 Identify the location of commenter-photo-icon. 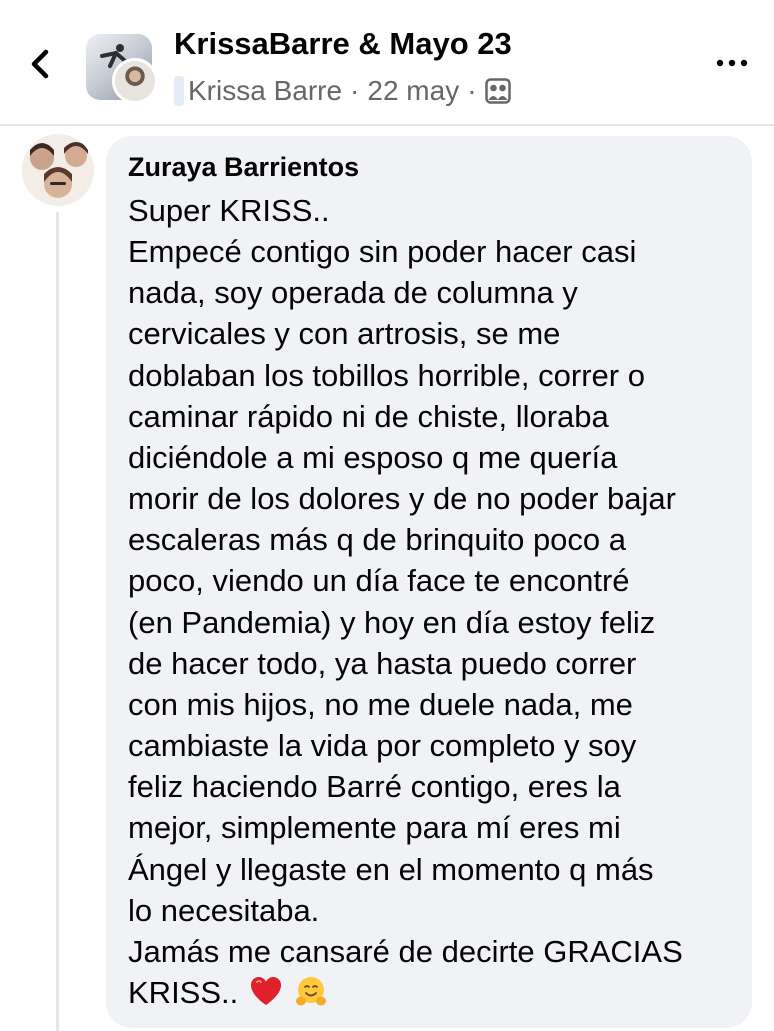
(58, 170).